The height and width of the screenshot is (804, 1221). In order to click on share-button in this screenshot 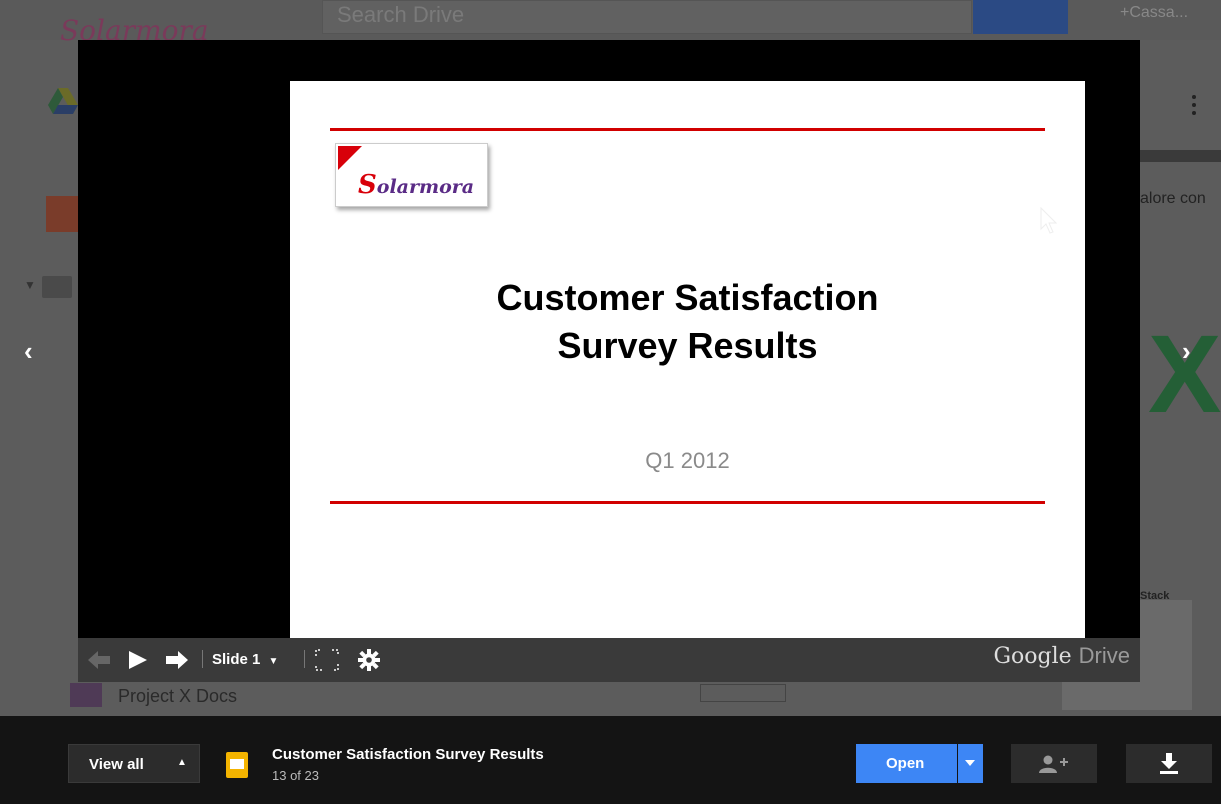, I will do `click(1054, 763)`.